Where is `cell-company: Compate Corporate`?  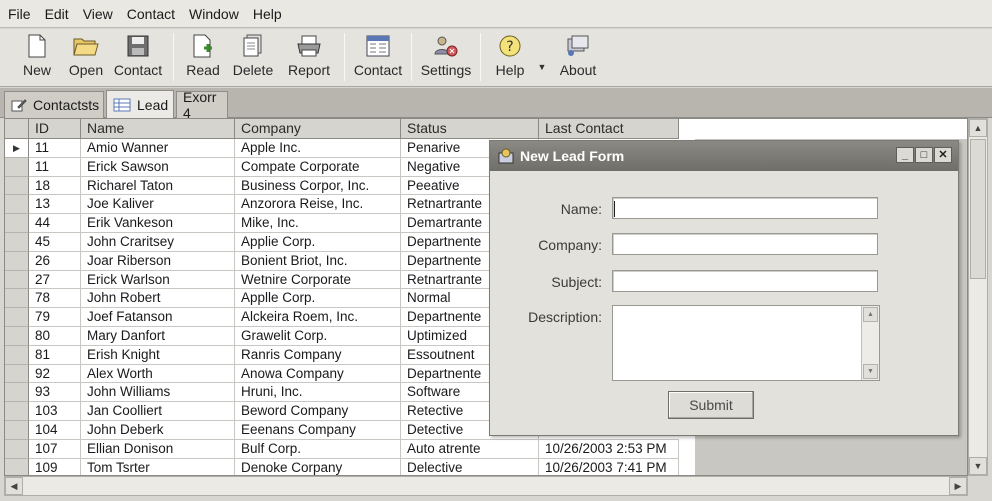 cell-company: Compate Corporate is located at coordinates (318, 167).